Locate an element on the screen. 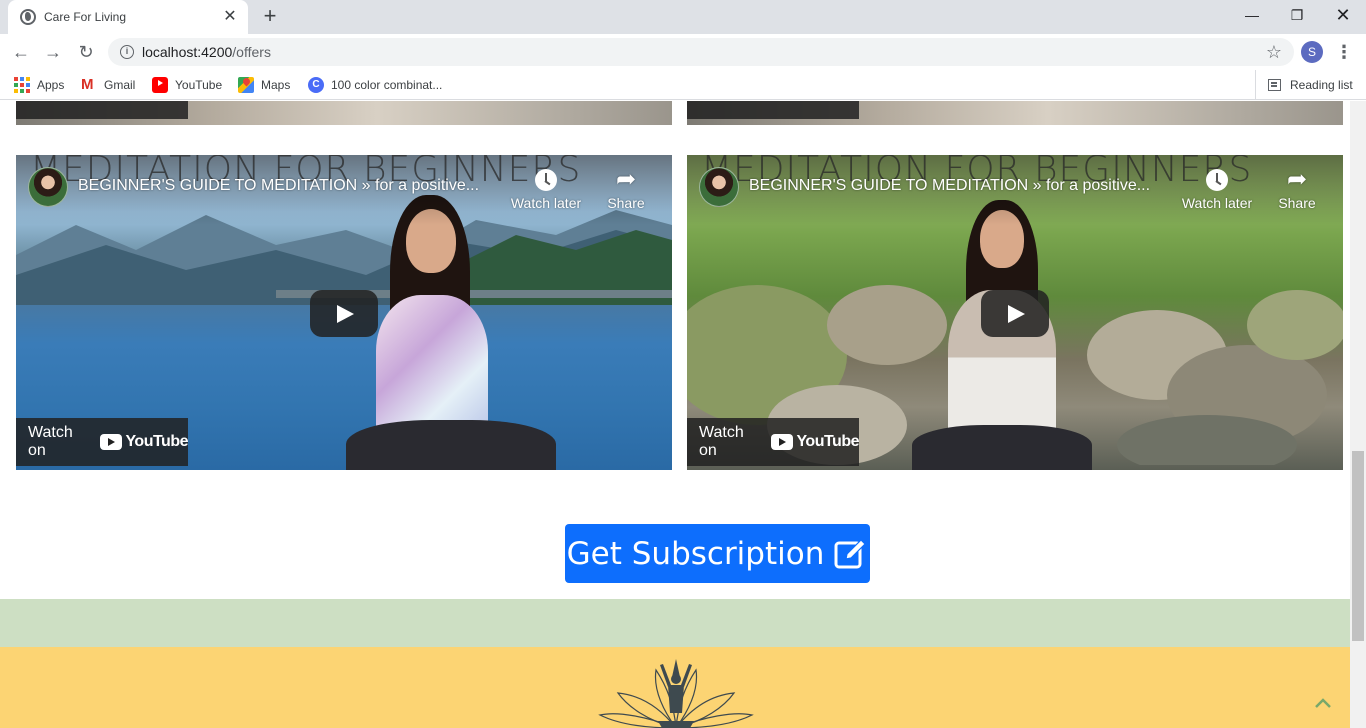 This screenshot has height=728, width=1366. reading-list-button: Reading list is located at coordinates (1304, 85).